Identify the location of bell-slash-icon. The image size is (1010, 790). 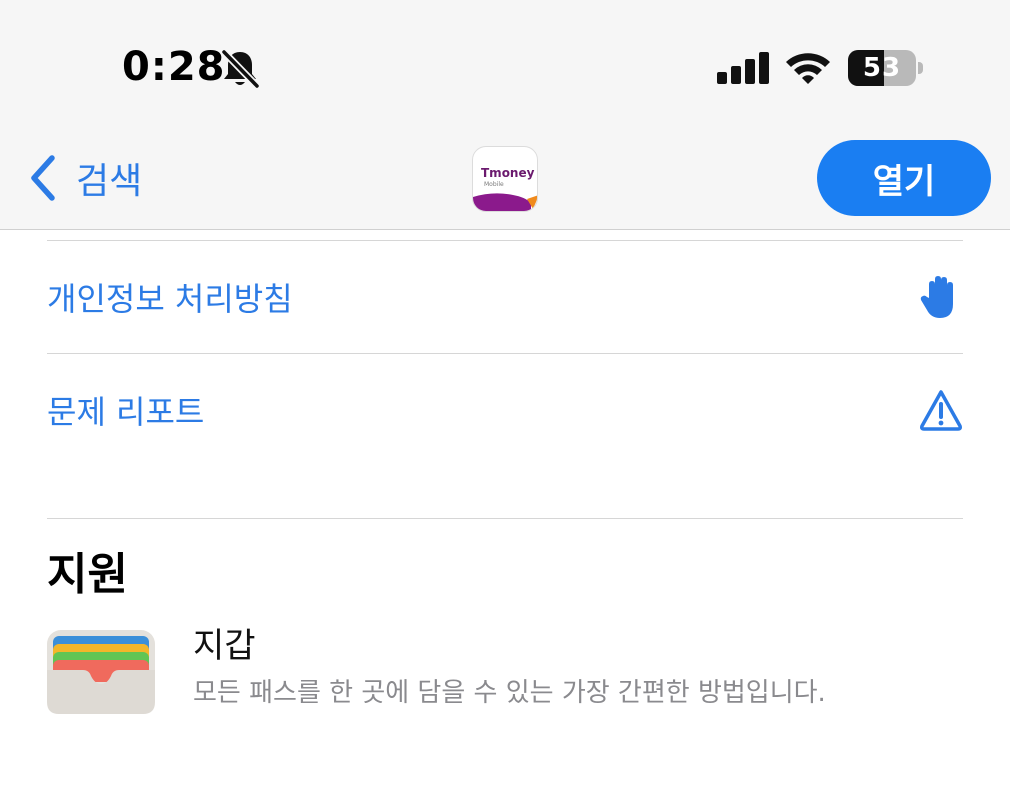
(240, 69).